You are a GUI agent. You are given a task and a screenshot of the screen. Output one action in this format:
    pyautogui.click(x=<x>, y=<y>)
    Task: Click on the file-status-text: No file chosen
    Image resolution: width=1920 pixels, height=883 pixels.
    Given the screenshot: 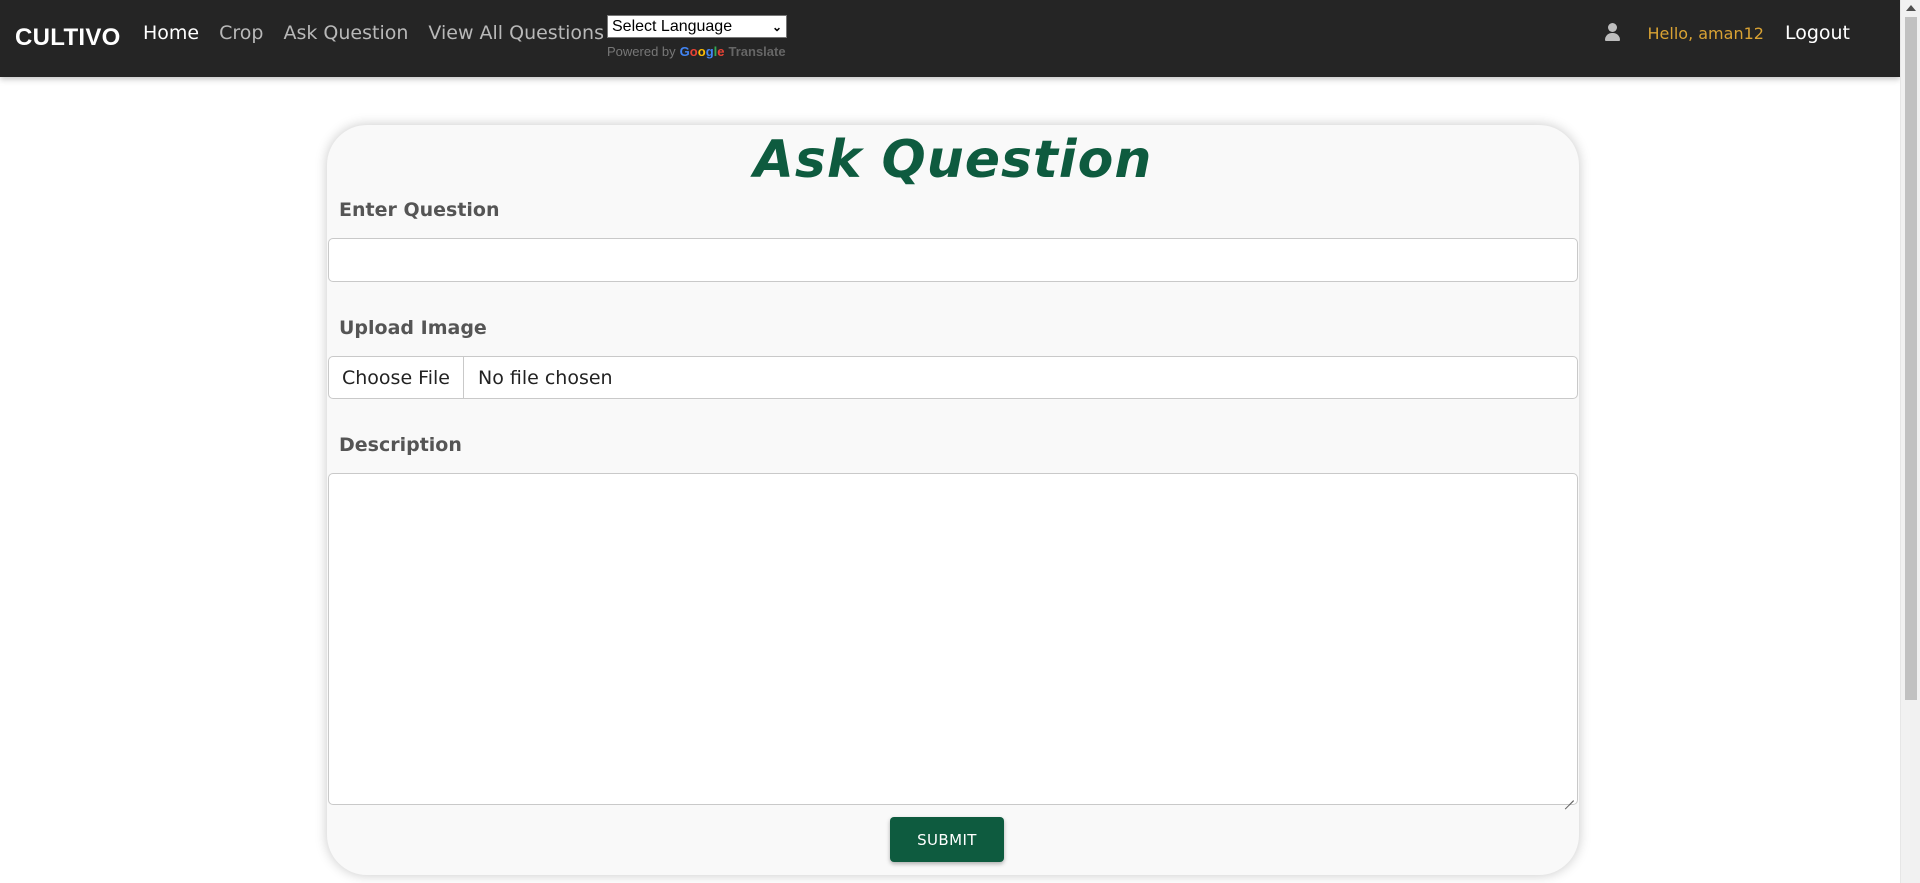 What is the action you would take?
    pyautogui.click(x=545, y=377)
    